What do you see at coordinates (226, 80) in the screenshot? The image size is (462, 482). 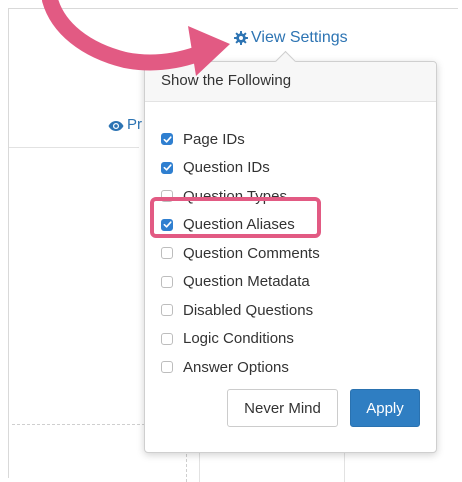 I see `popover-title: Show the Following` at bounding box center [226, 80].